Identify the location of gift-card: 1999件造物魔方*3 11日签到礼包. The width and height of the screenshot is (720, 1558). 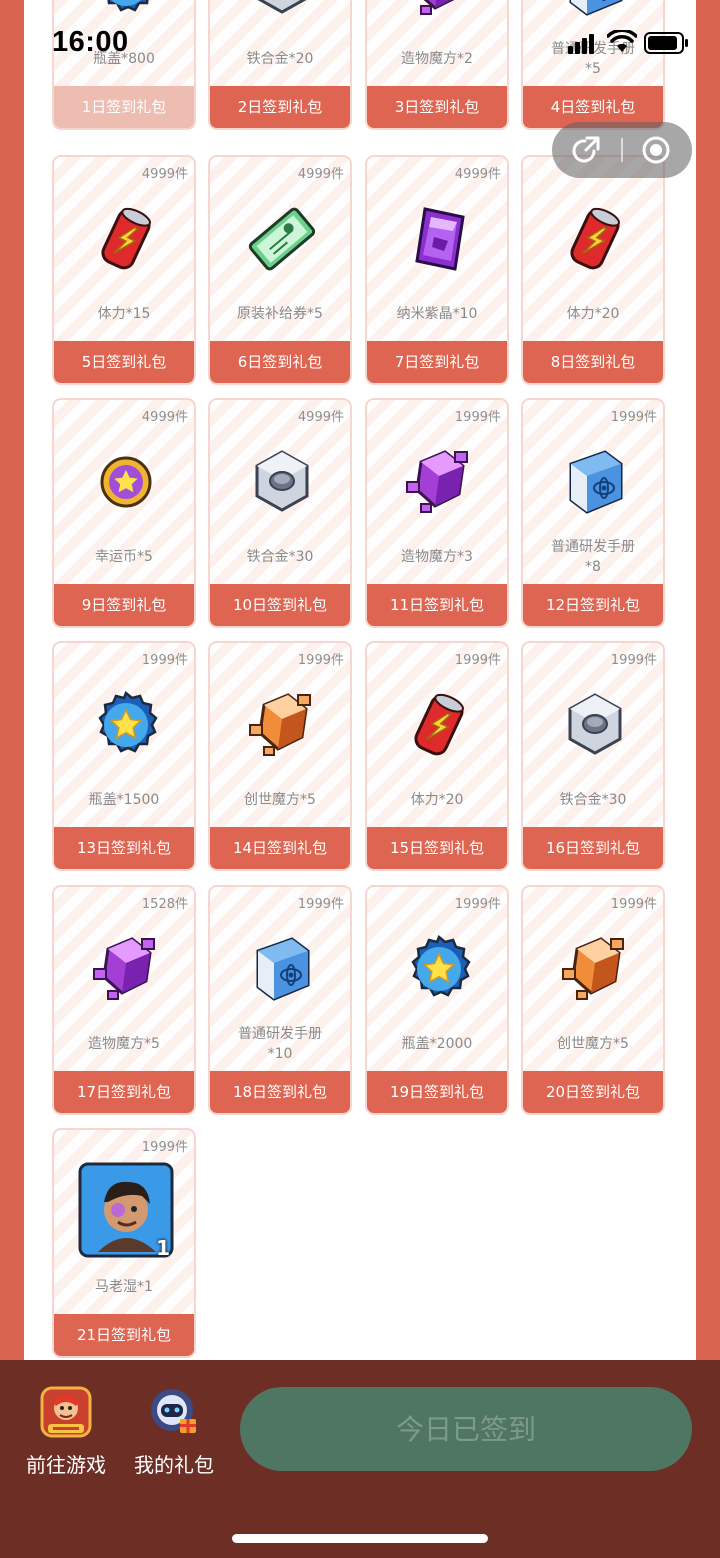
(437, 513).